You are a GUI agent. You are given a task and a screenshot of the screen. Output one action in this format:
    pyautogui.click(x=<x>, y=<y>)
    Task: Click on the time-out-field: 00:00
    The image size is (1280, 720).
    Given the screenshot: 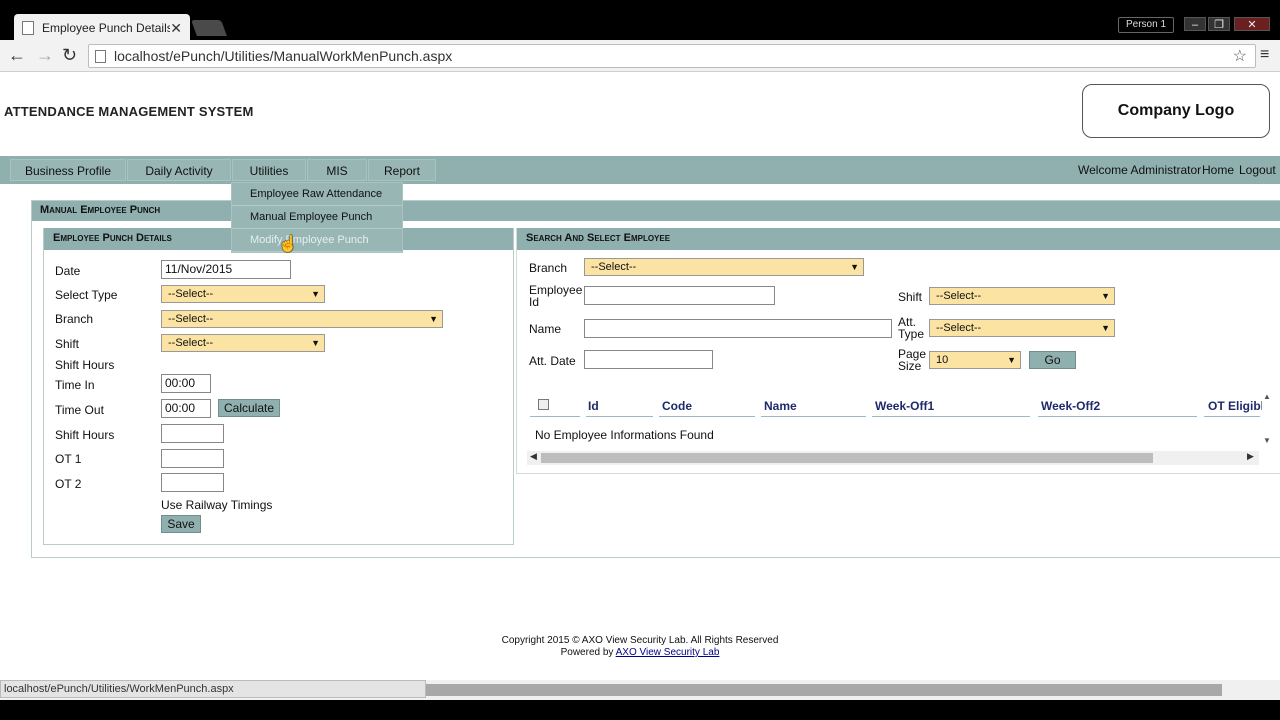 What is the action you would take?
    pyautogui.click(x=186, y=408)
    